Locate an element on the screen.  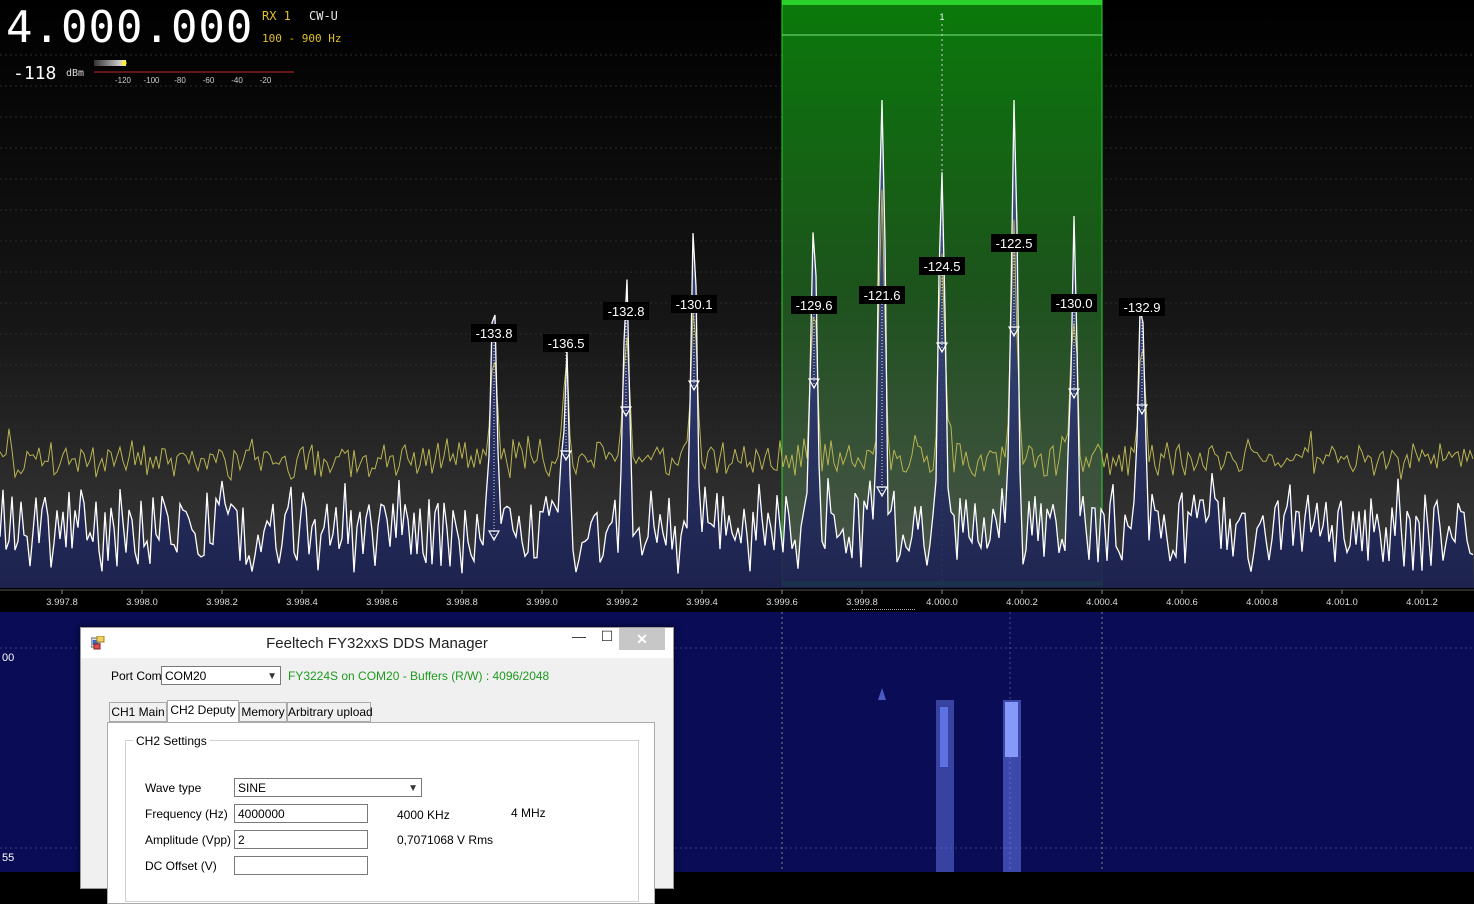
maximize-button: ☐ is located at coordinates (607, 639).